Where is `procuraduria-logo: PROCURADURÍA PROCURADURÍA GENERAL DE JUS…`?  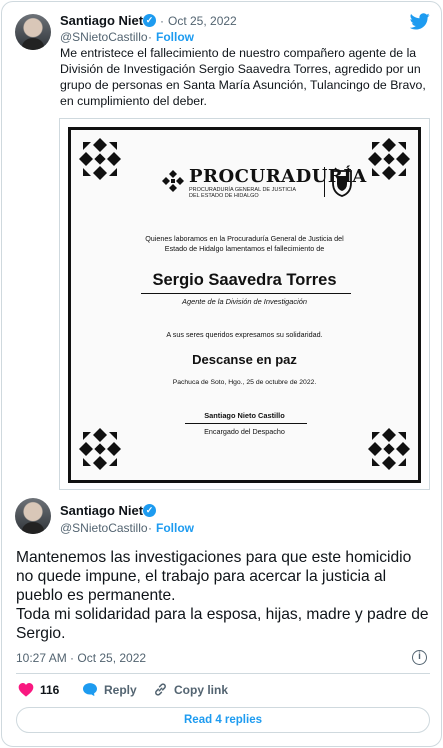
procuraduria-logo: PROCURADURÍA PROCURADURÍA GENERAL DE JUS… is located at coordinates (263, 182).